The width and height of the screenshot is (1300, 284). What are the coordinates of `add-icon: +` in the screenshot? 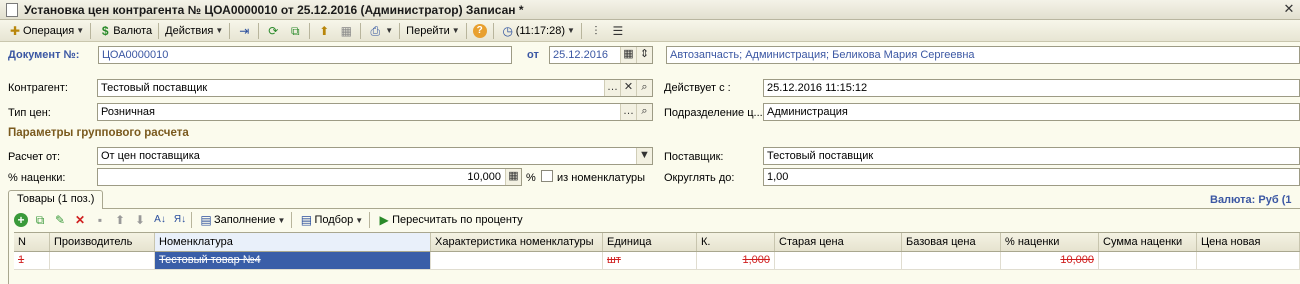 It's located at (21, 220).